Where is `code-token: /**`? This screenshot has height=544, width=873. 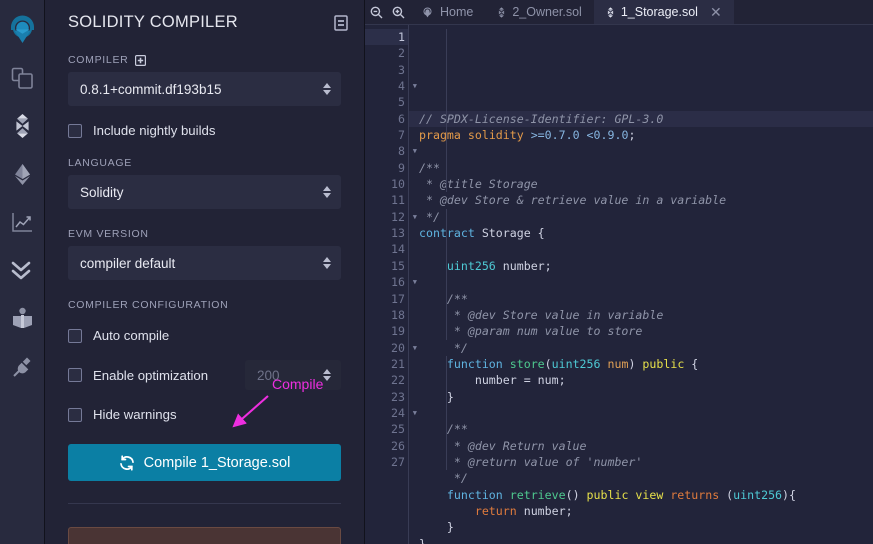 code-token: /** is located at coordinates (429, 167).